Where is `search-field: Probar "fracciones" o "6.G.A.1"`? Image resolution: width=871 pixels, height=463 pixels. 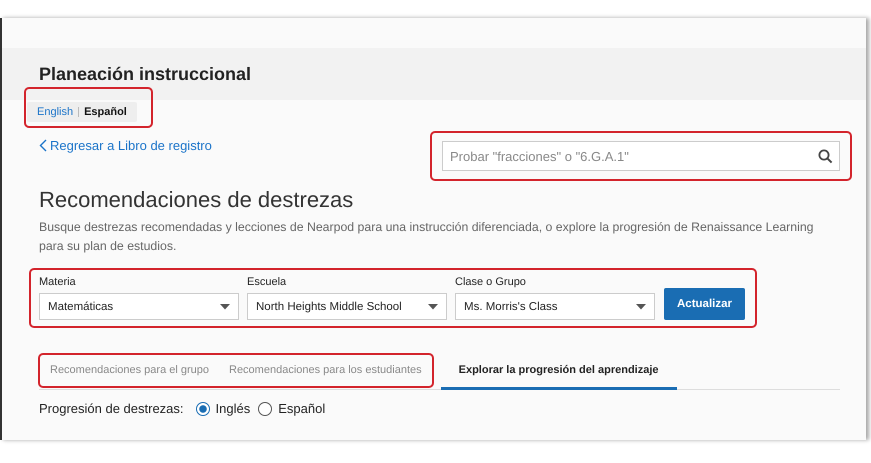
search-field: Probar "fracciones" o "6.G.A.1" is located at coordinates (641, 156).